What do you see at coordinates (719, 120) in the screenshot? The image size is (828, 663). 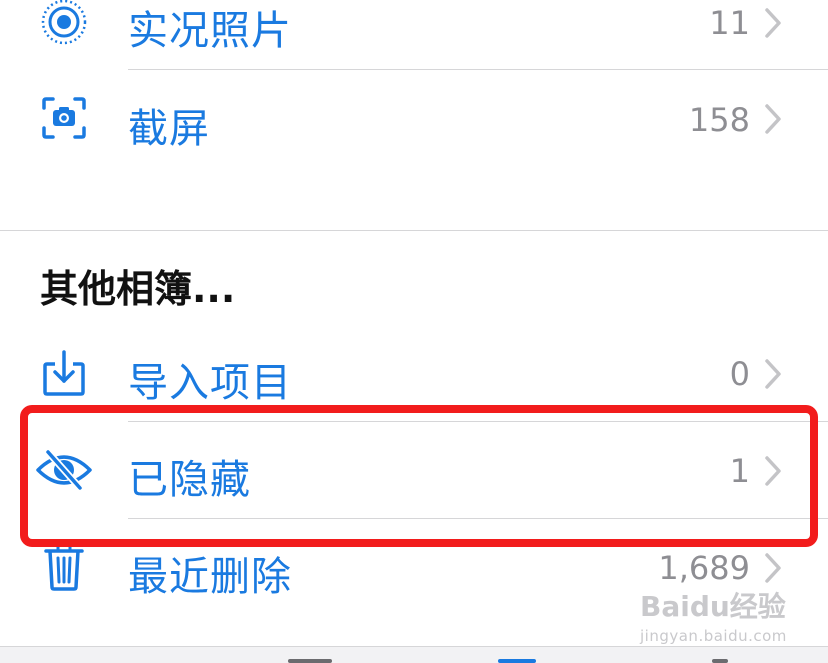 I see `album-count: 158` at bounding box center [719, 120].